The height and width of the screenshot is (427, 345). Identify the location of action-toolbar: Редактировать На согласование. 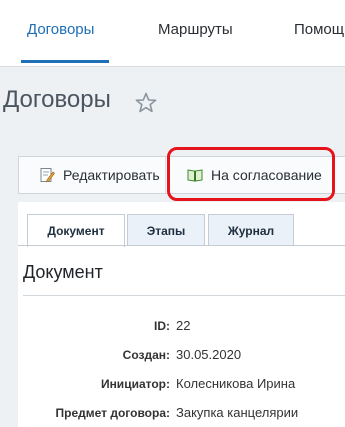
(181, 175).